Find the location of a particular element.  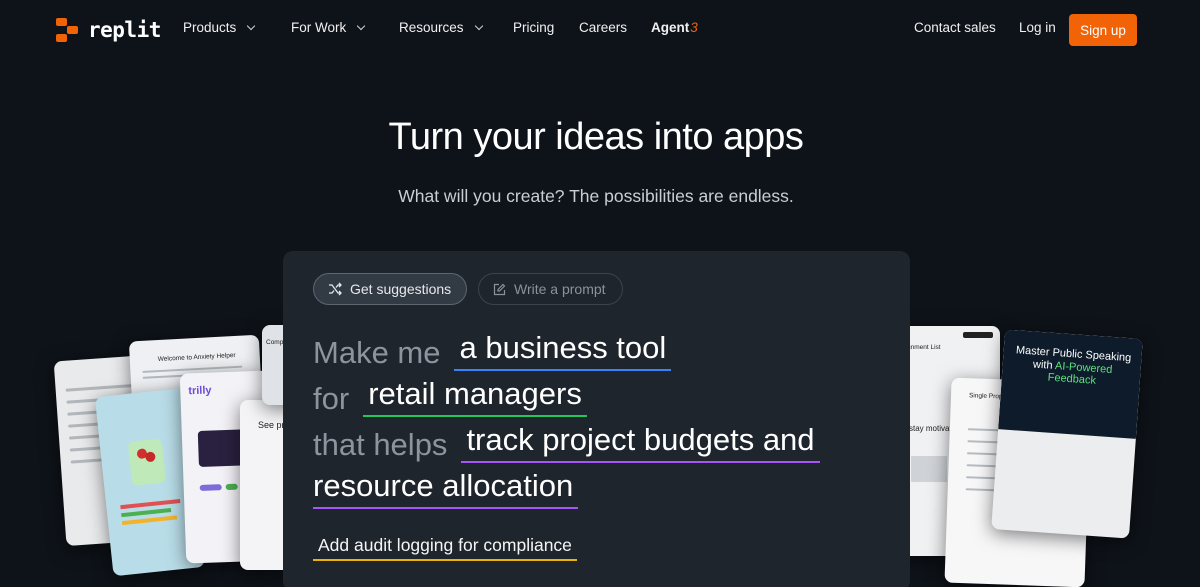

prompt-line-2: for retail managers is located at coordinates (450, 397).